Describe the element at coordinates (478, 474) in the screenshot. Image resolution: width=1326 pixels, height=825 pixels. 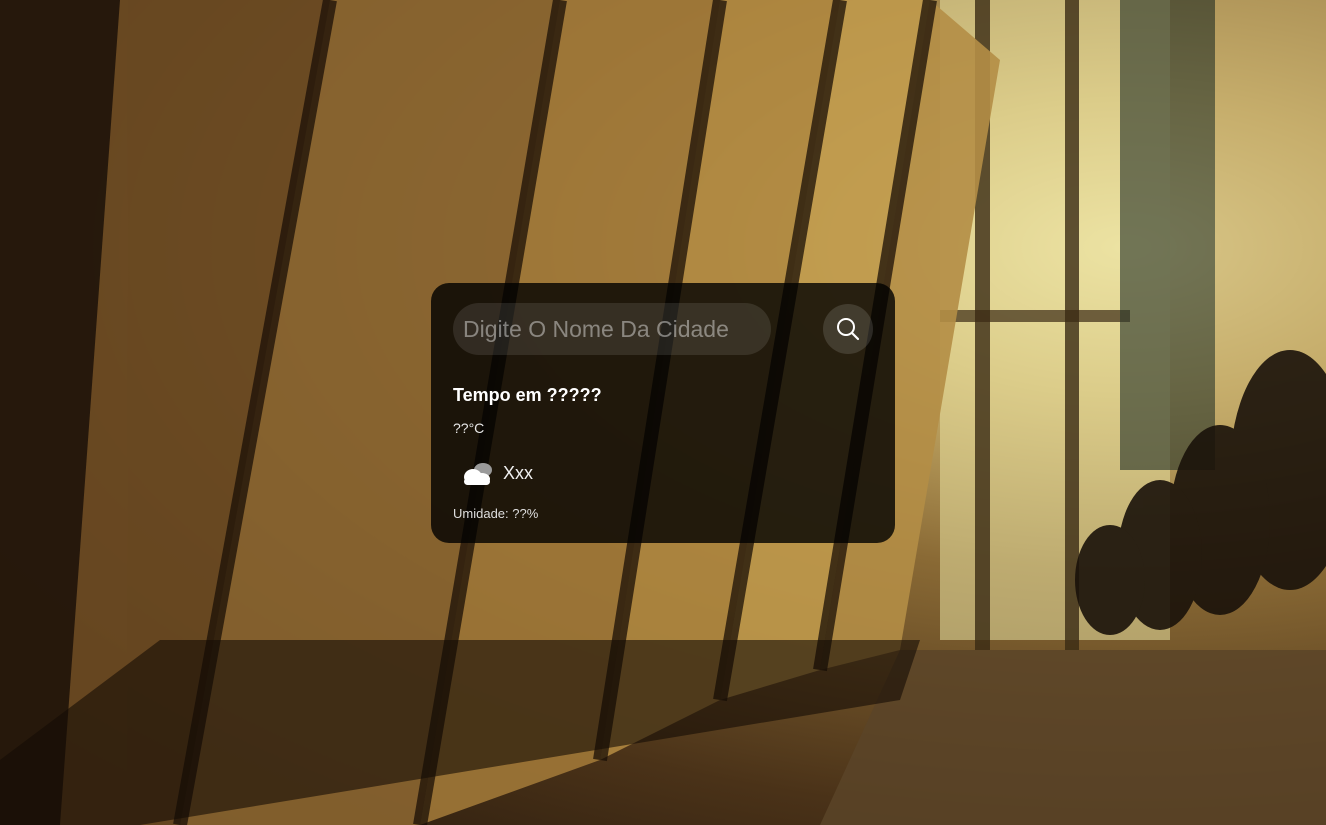
I see `cloud-icon` at that location.